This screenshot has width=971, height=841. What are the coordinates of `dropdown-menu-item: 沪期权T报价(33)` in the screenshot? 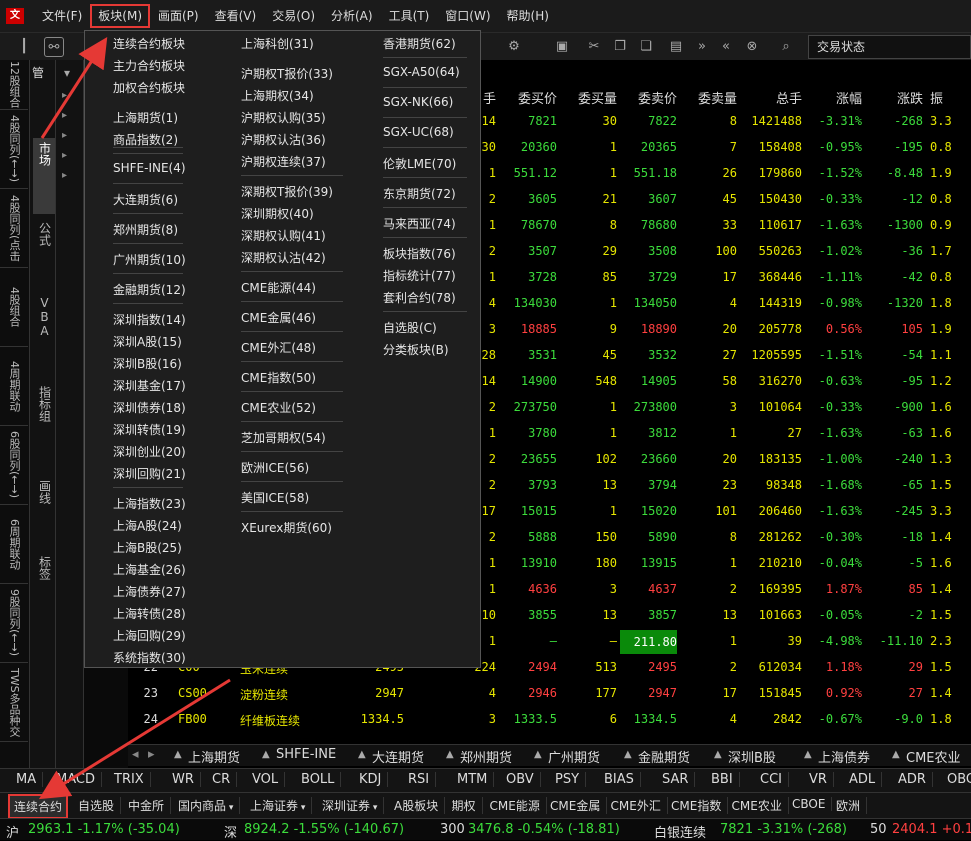 It's located at (287, 73).